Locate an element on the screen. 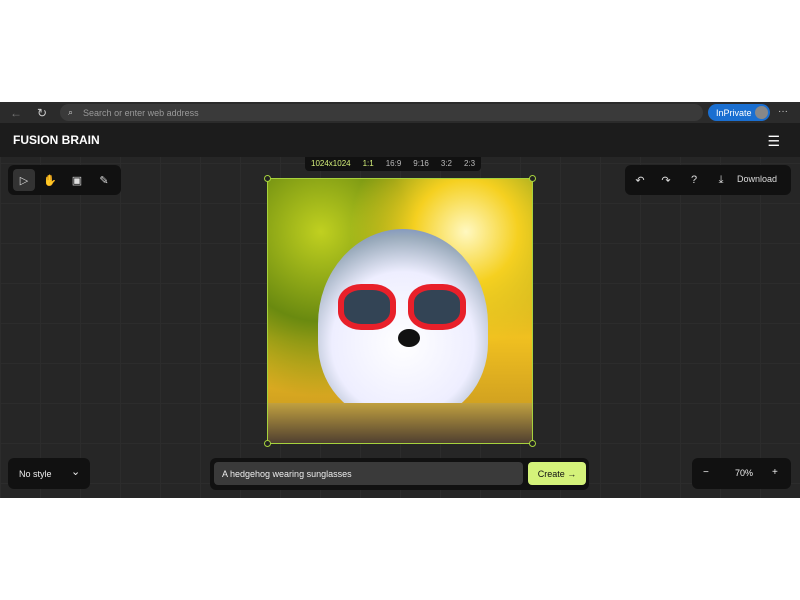  ratio-16-9: 16:9 is located at coordinates (394, 164).